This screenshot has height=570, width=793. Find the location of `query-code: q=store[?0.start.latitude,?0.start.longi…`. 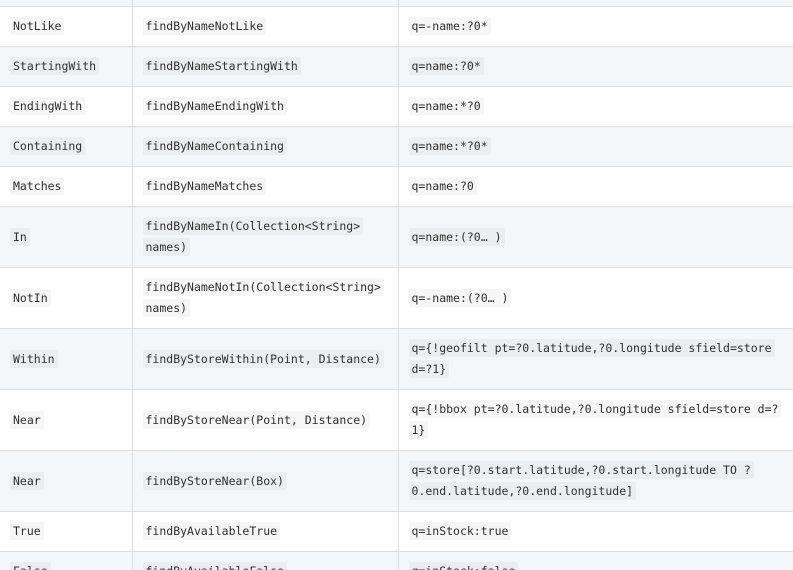

query-code: q=store[?0.start.latitude,?0.start.longi… is located at coordinates (581, 480).